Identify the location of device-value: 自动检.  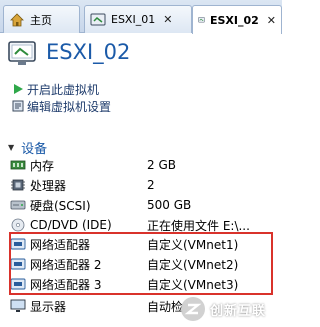
(165, 306).